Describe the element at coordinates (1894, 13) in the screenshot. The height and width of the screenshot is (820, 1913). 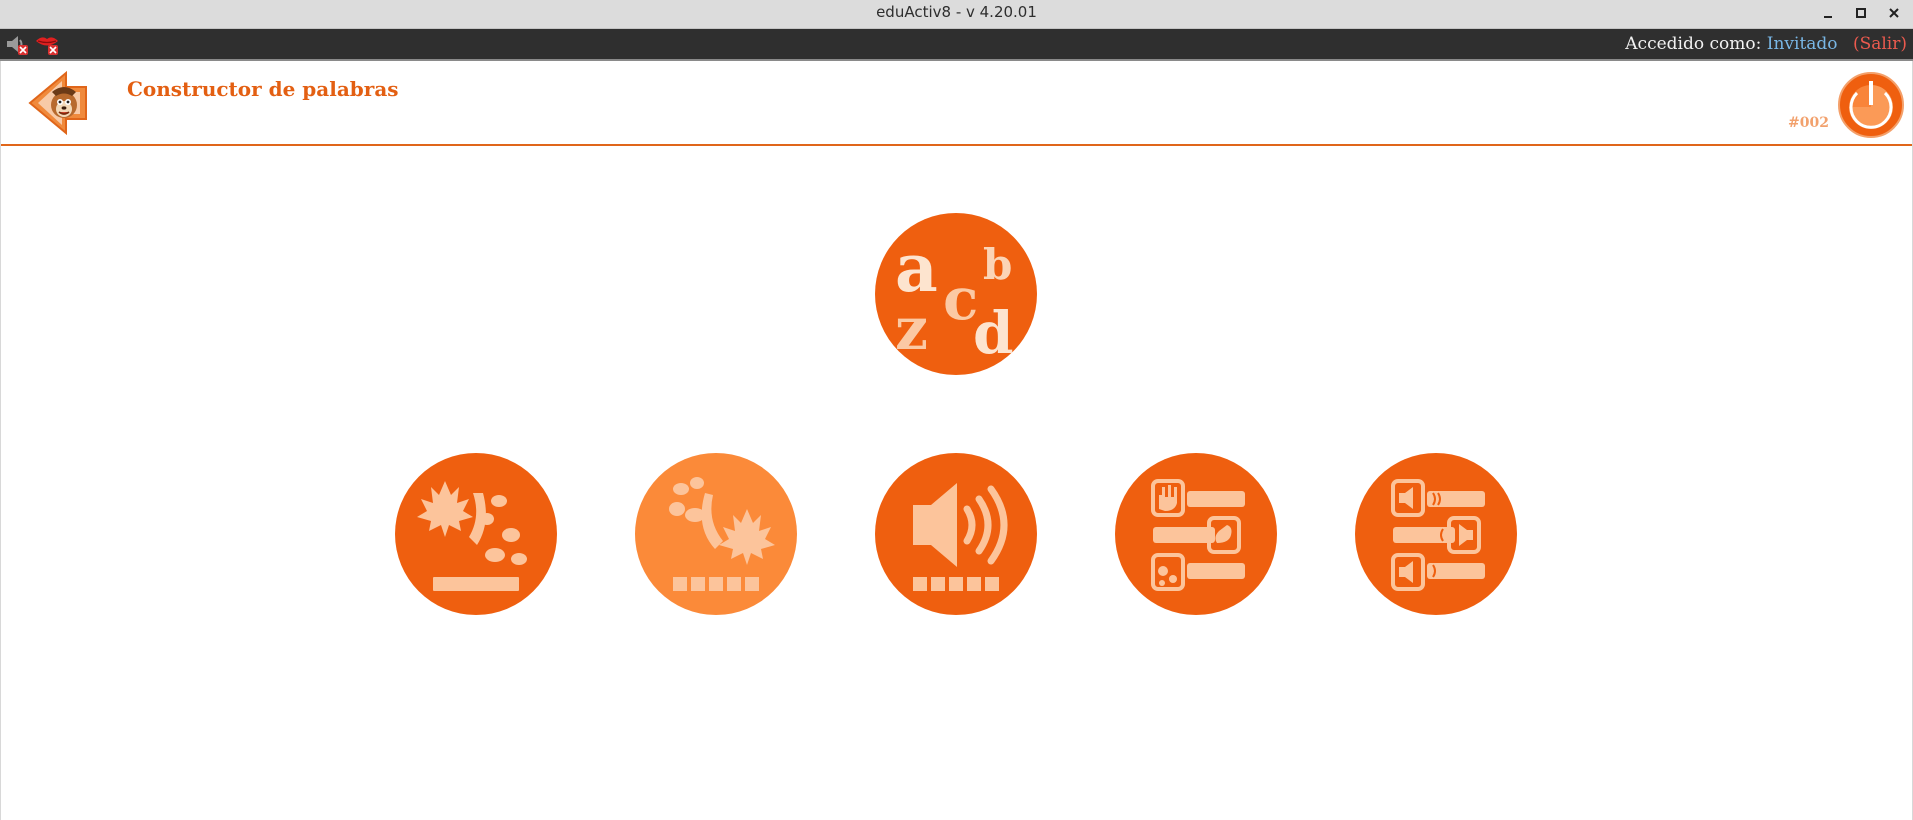
I see `close-icon` at that location.